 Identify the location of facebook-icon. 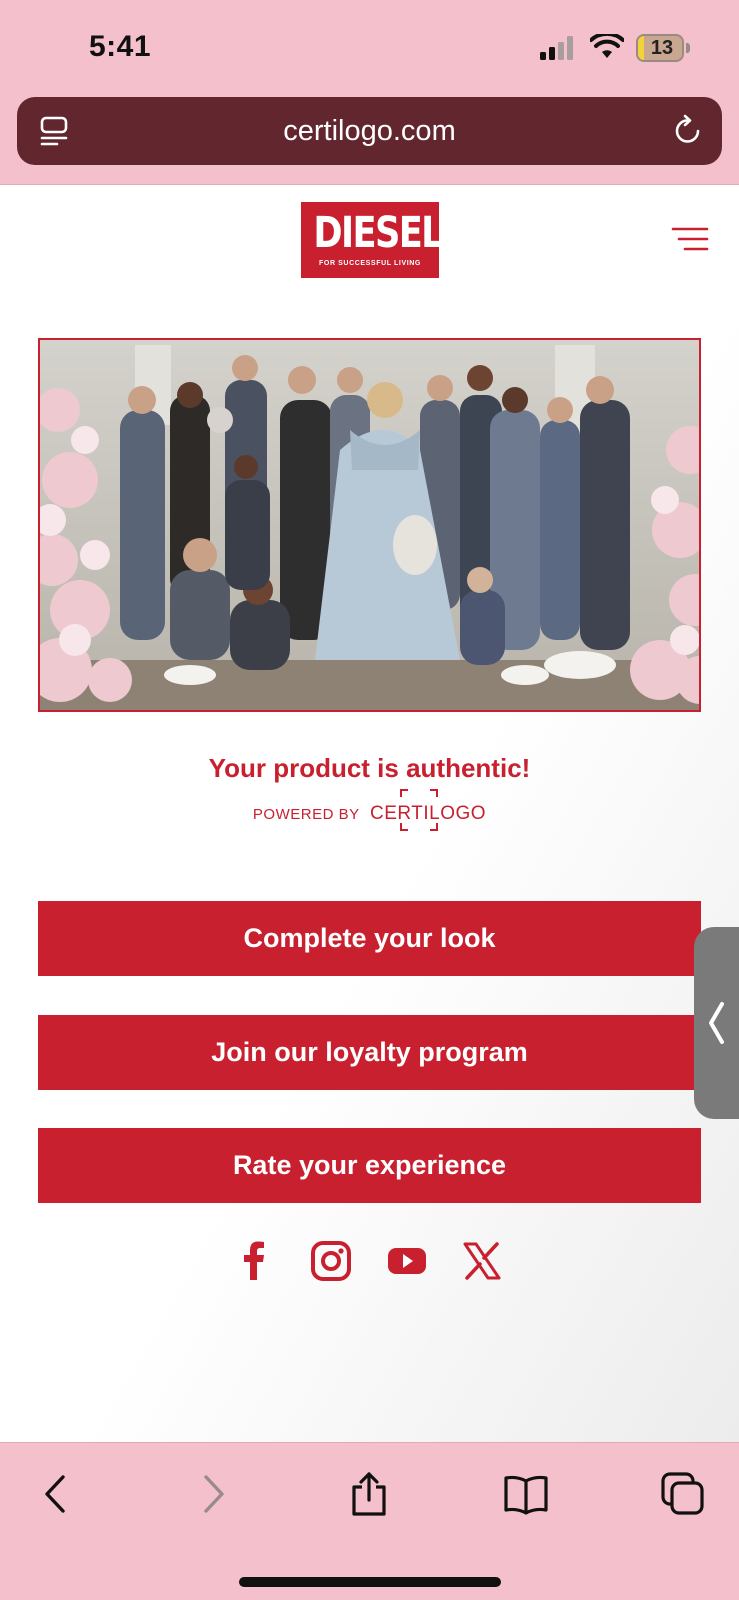
(255, 1261).